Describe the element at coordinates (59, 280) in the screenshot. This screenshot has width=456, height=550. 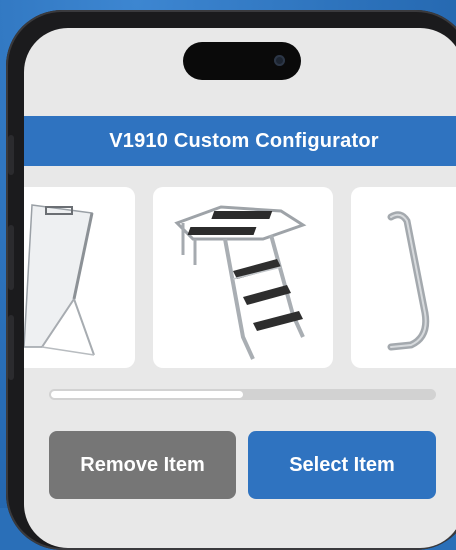
I see `side-panel-icon` at that location.